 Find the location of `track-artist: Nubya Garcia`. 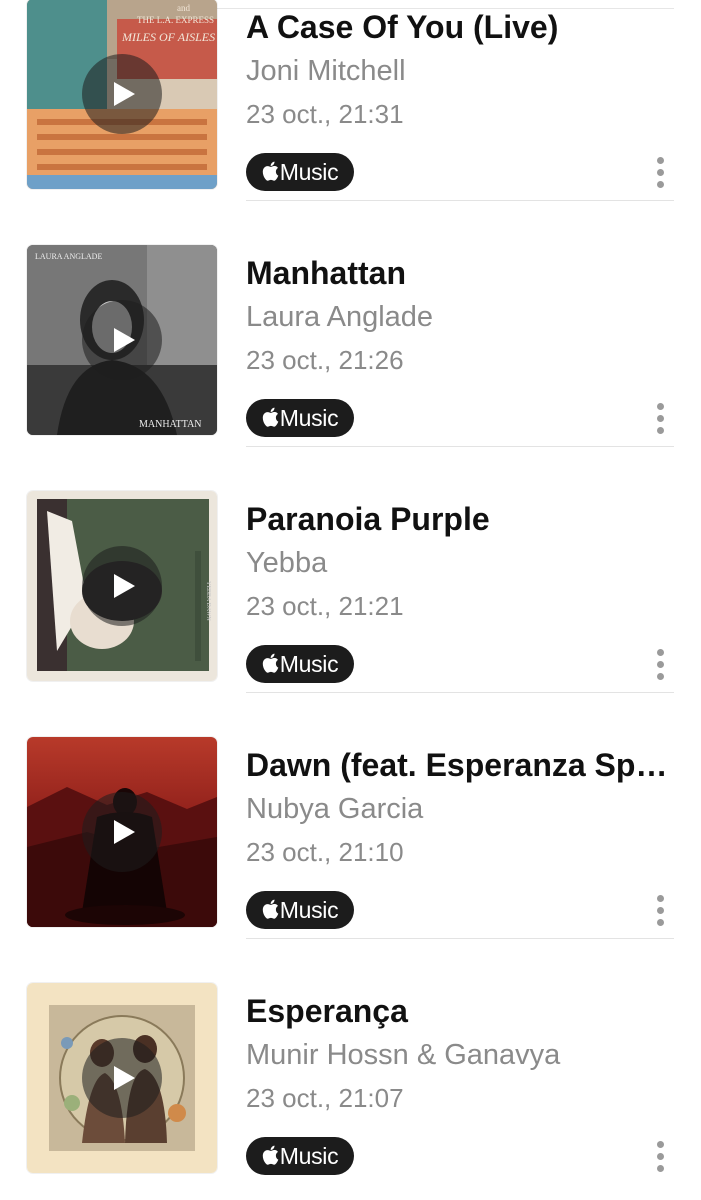

track-artist: Nubya Garcia is located at coordinates (335, 809).